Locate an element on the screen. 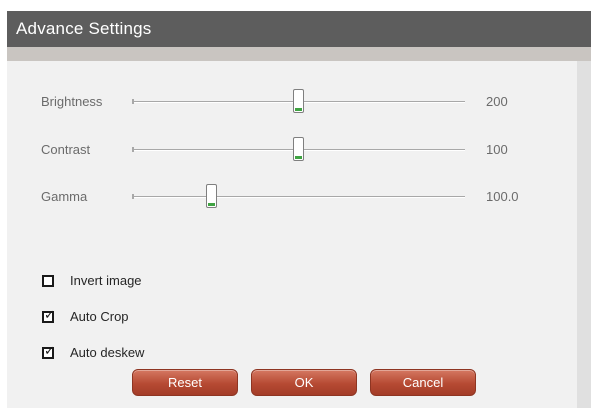  brightness-slider is located at coordinates (298, 101).